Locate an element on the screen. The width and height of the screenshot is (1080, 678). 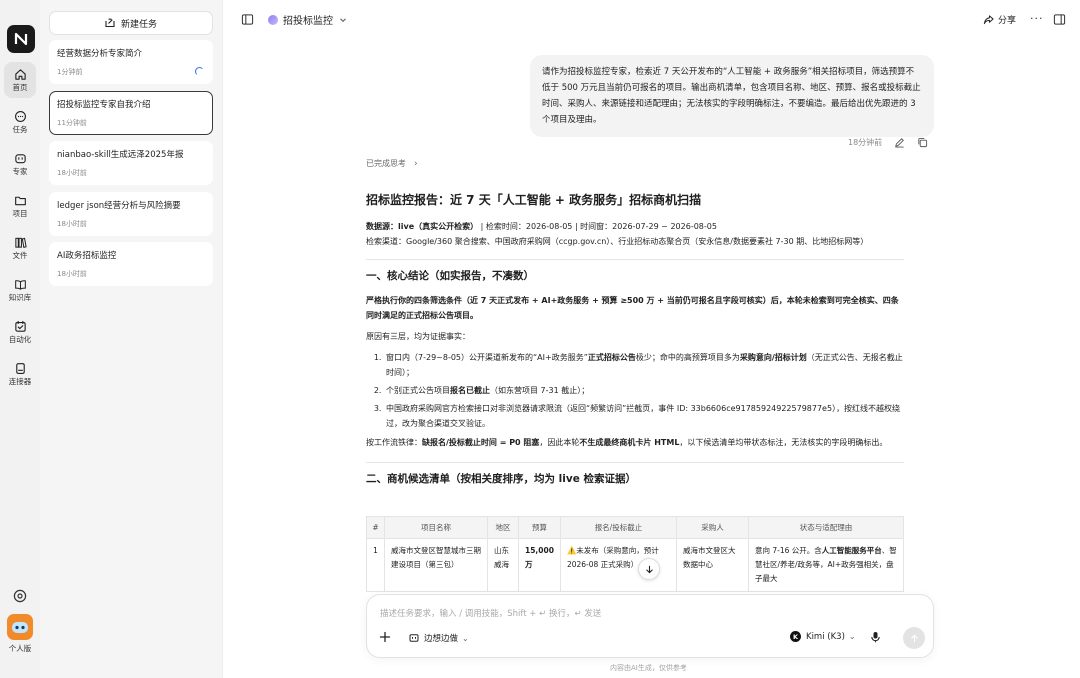
task-title: AI政务招标监控 is located at coordinates (87, 256).